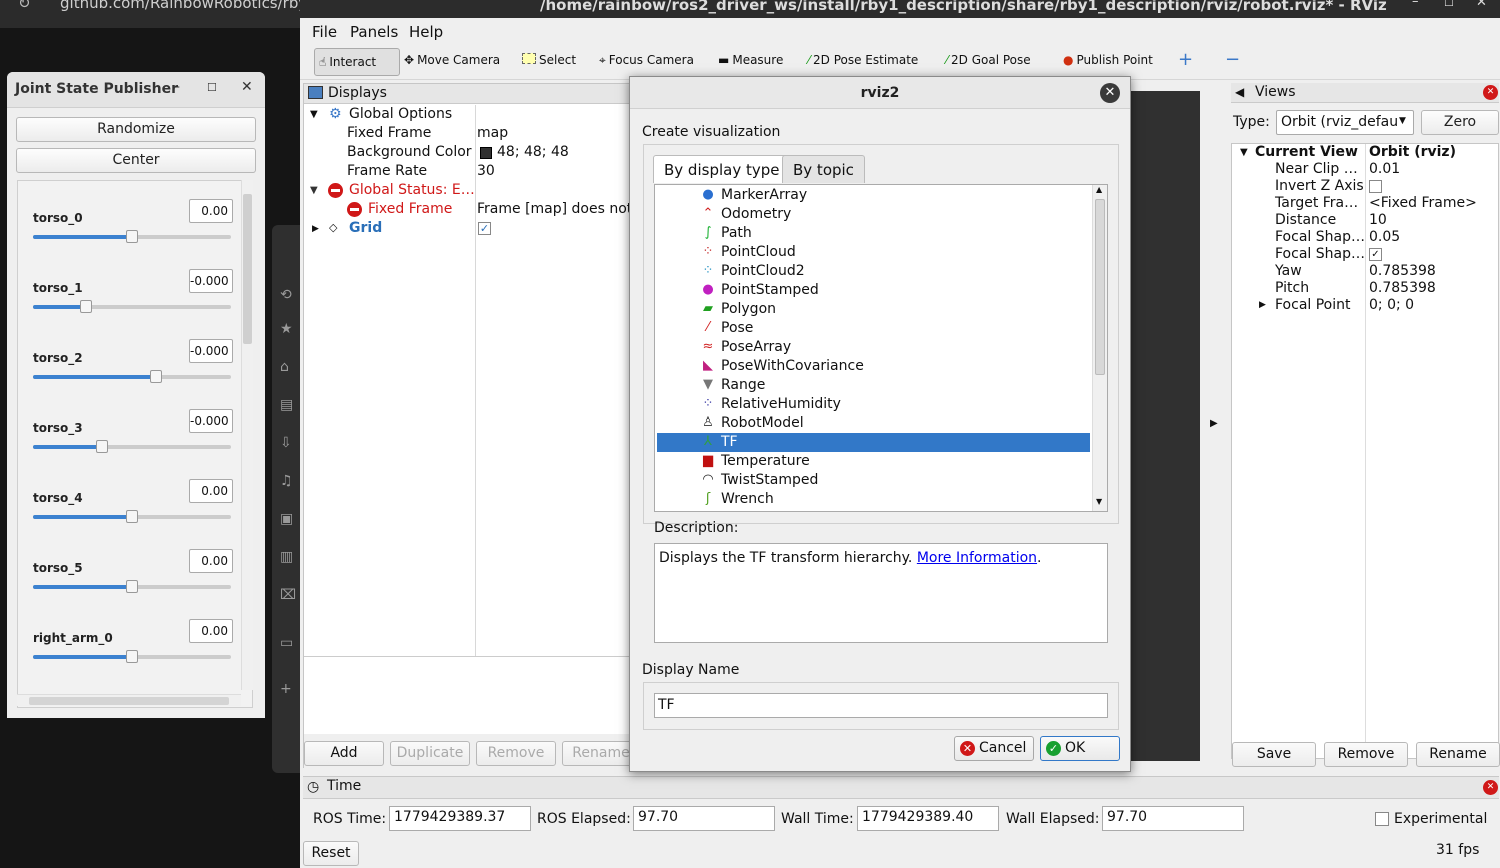 This screenshot has width=1500, height=868. I want to click on close-icon: ✕, so click(247, 87).